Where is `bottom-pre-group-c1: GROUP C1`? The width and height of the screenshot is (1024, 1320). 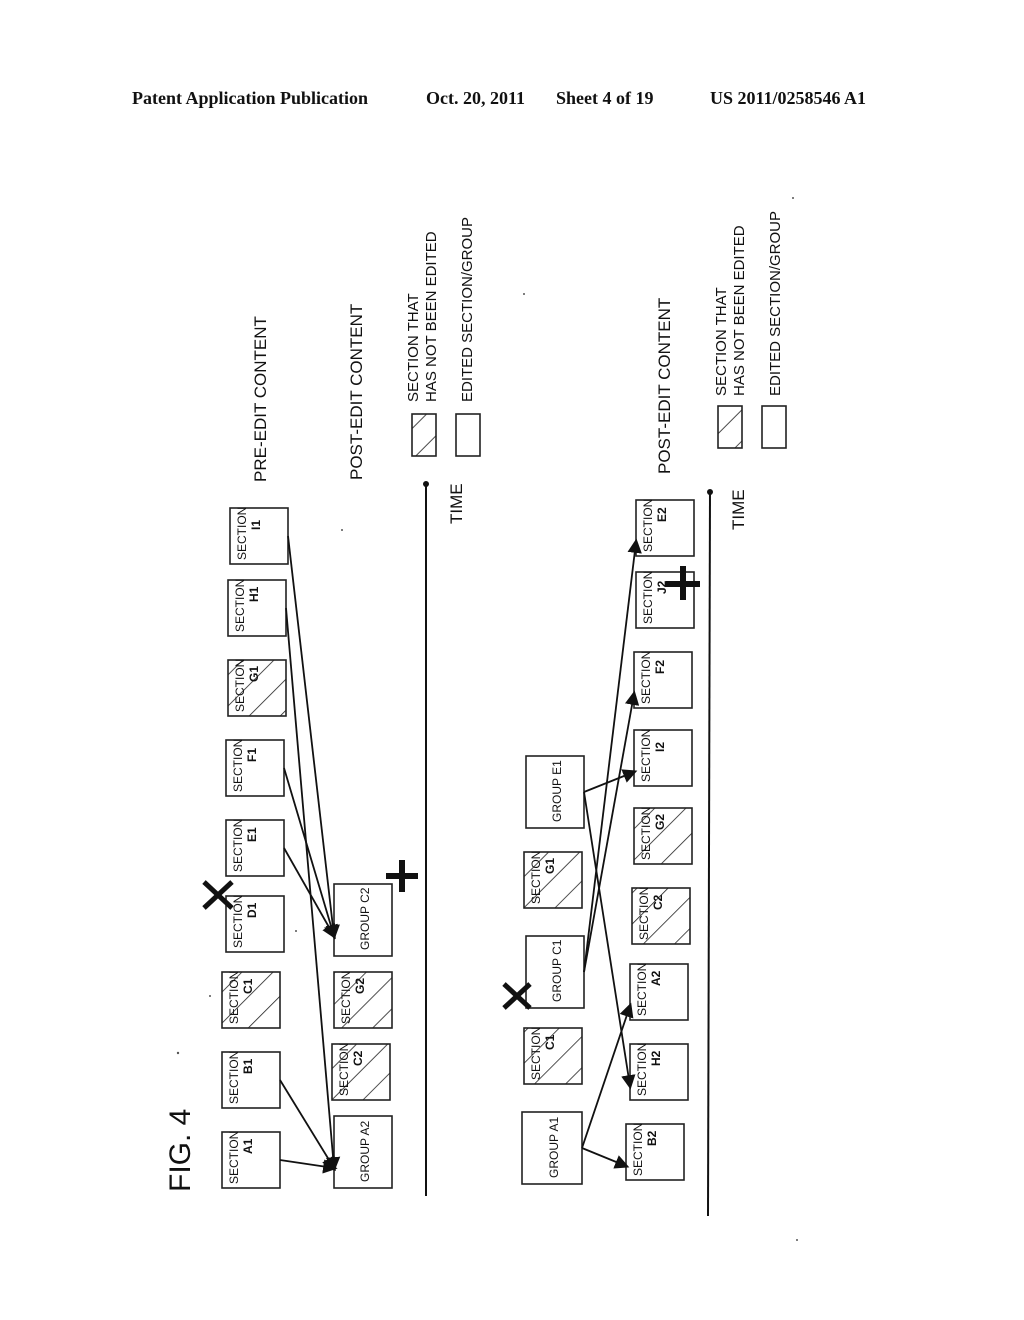
bottom-pre-group-c1: GROUP C1 is located at coordinates (555, 972).